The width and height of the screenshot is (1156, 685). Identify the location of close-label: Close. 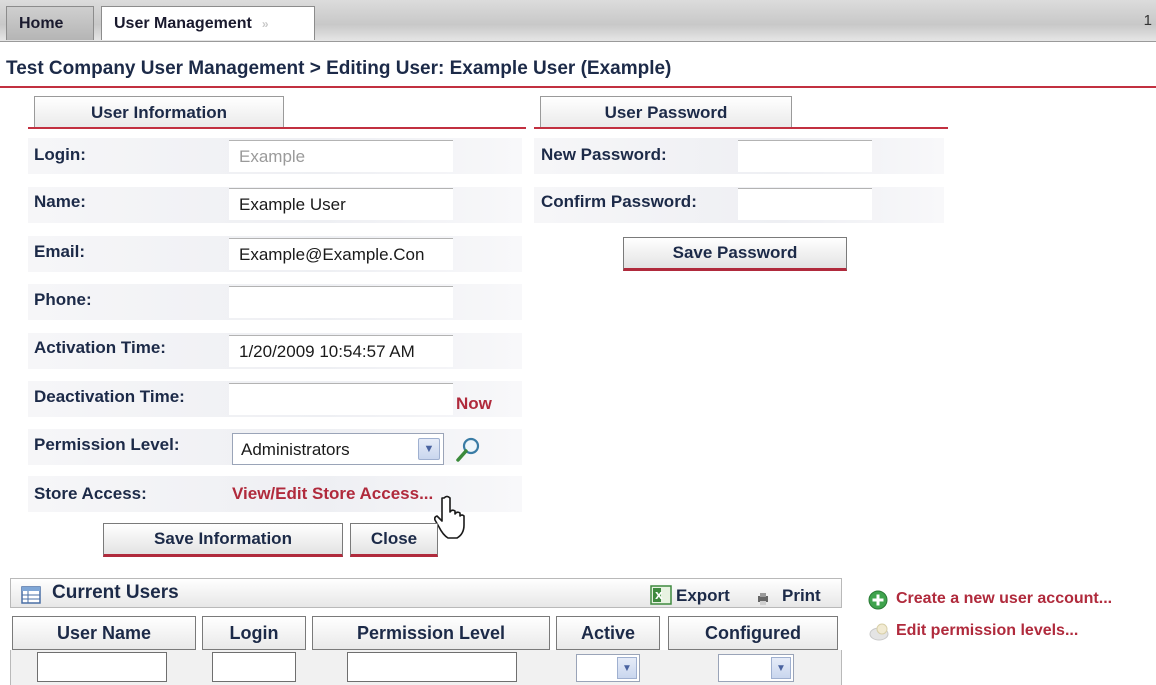
(394, 538).